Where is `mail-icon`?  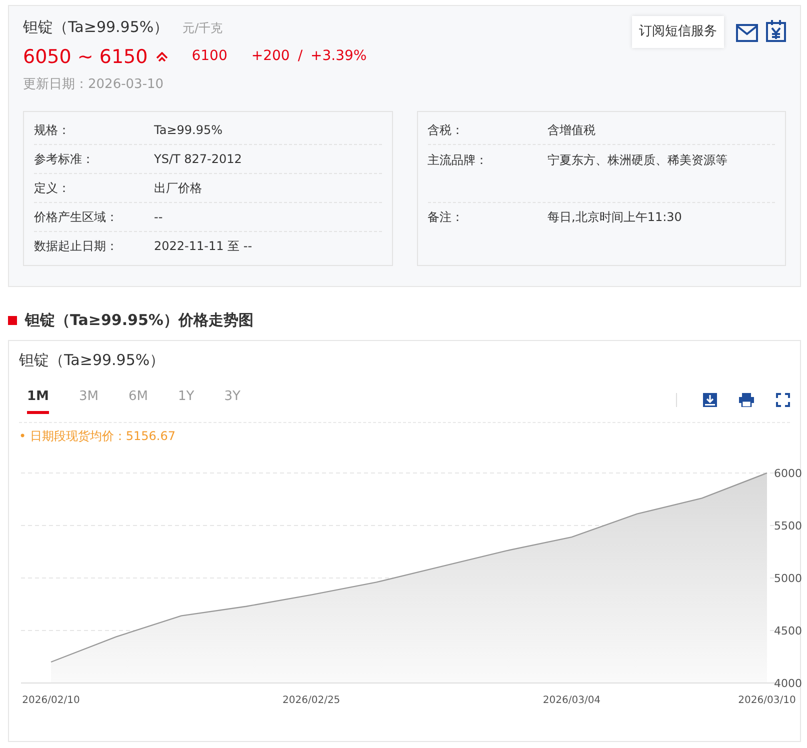 mail-icon is located at coordinates (747, 33).